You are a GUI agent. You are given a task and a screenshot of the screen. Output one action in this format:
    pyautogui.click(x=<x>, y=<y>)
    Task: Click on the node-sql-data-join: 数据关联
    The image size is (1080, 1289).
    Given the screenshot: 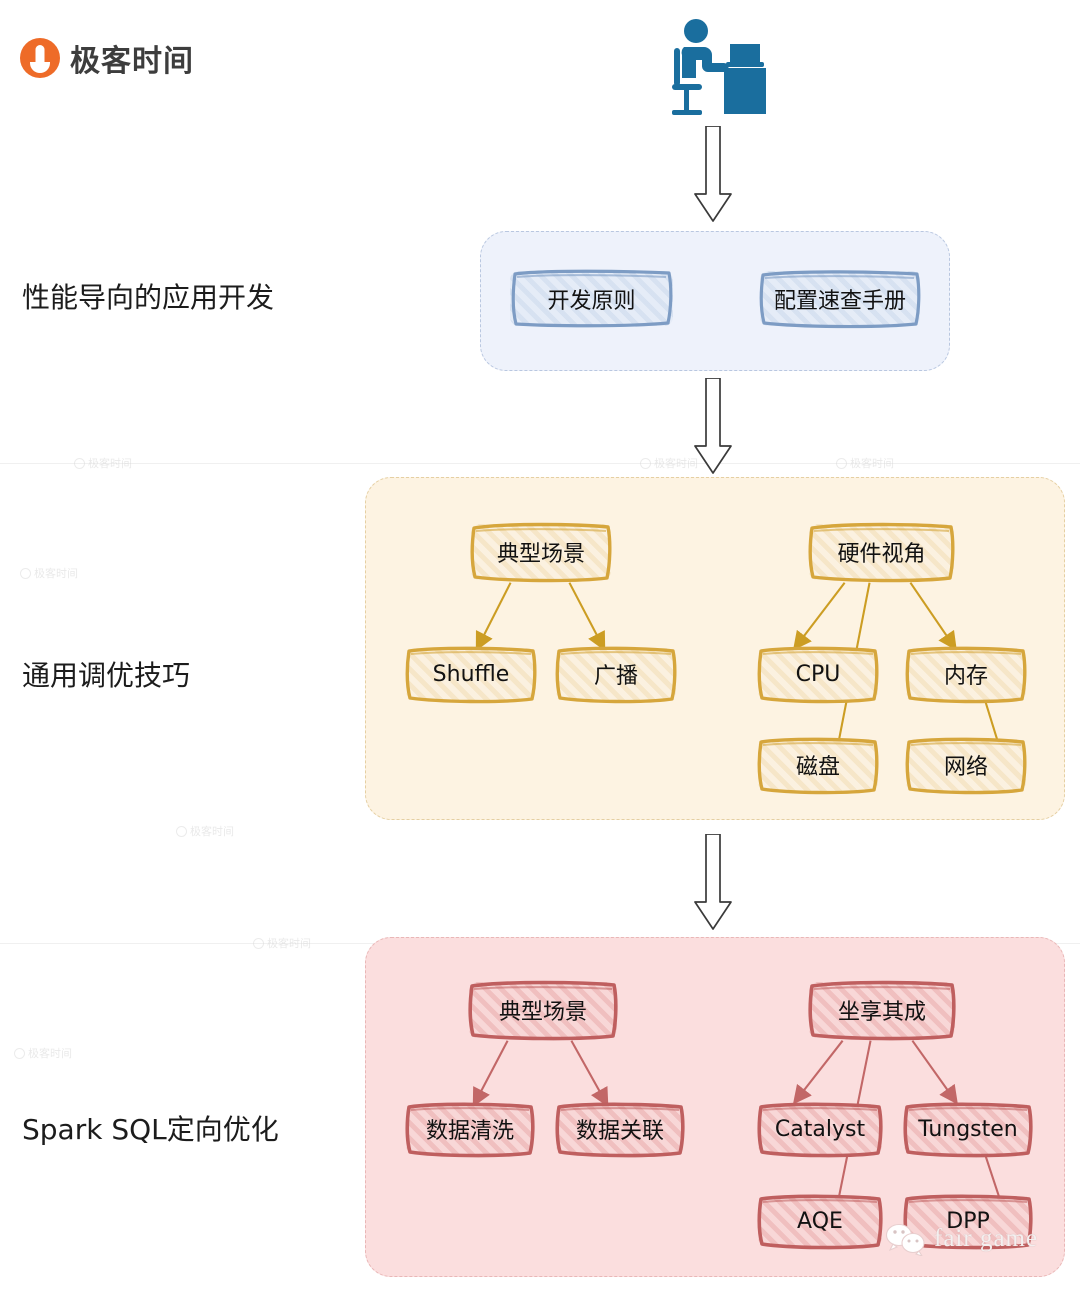 What is the action you would take?
    pyautogui.click(x=620, y=1130)
    